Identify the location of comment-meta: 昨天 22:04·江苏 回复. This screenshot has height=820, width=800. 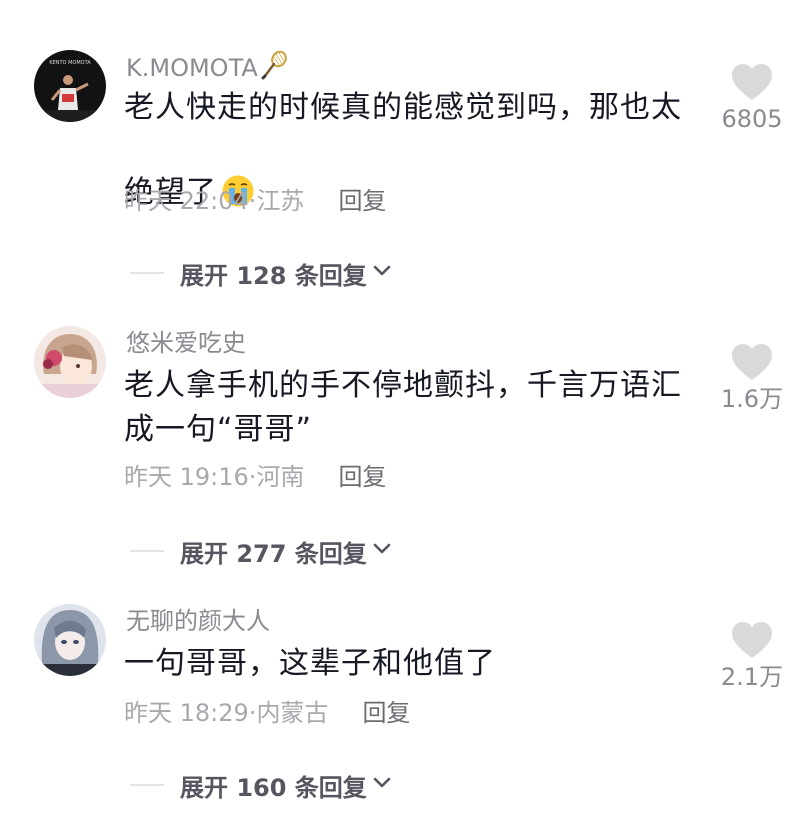
(255, 201).